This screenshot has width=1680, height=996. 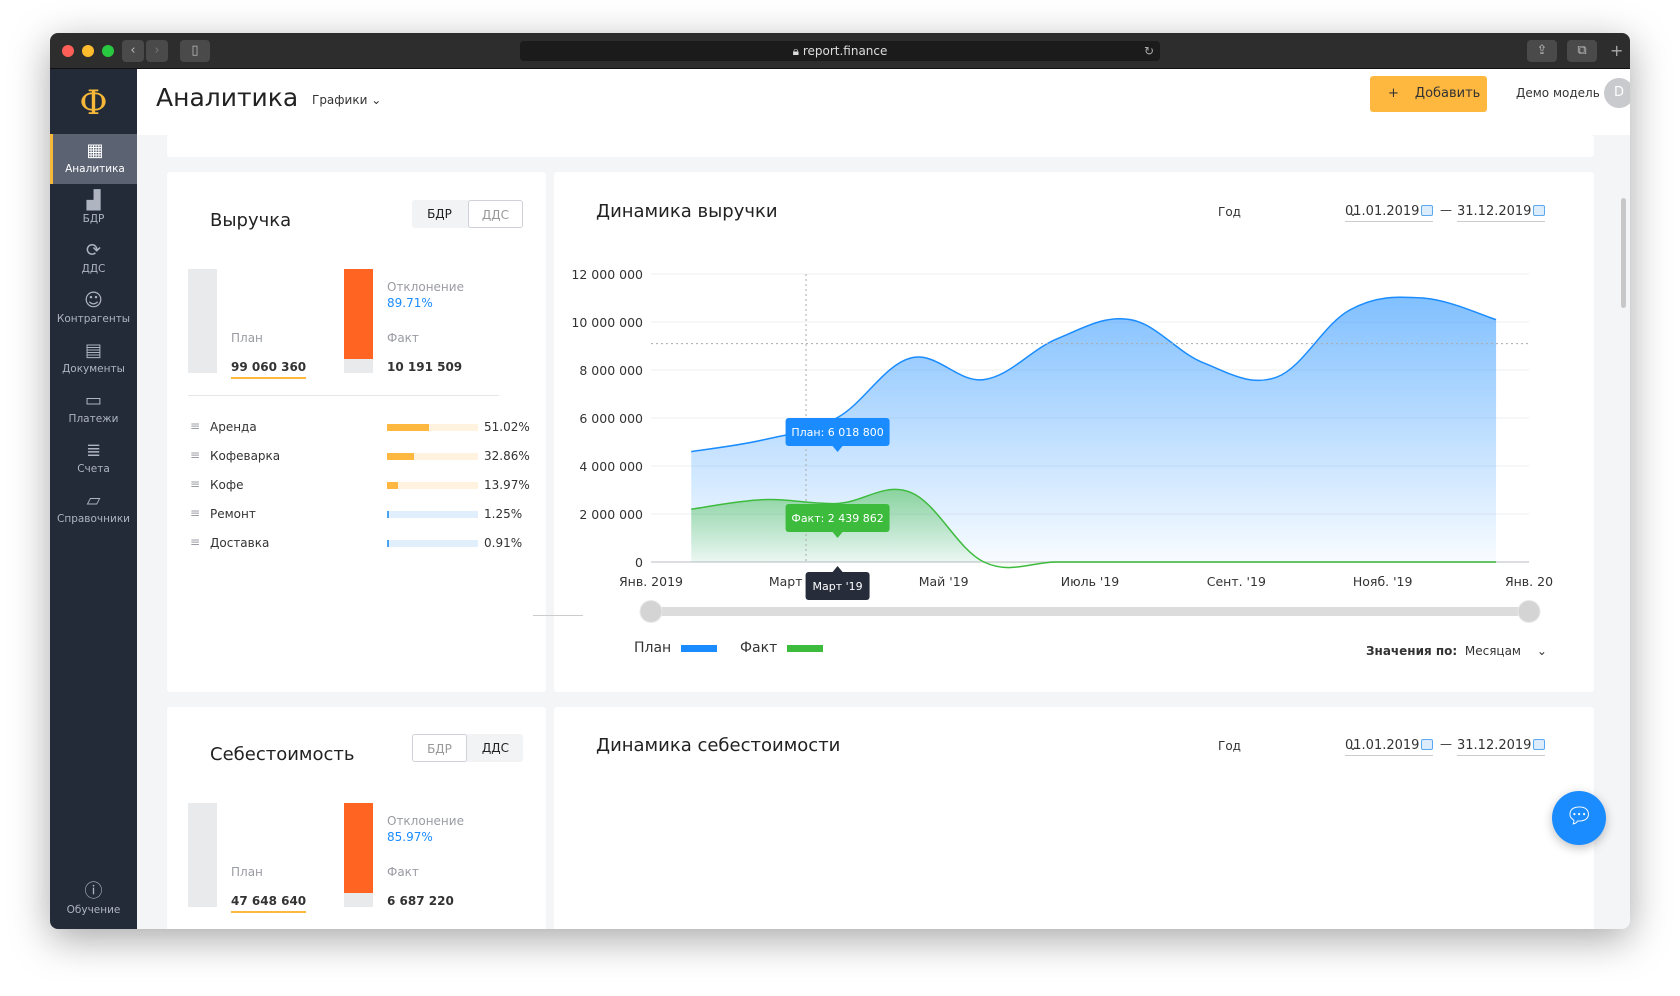 What do you see at coordinates (759, 648) in the screenshot?
I see `legend-label: Факт` at bounding box center [759, 648].